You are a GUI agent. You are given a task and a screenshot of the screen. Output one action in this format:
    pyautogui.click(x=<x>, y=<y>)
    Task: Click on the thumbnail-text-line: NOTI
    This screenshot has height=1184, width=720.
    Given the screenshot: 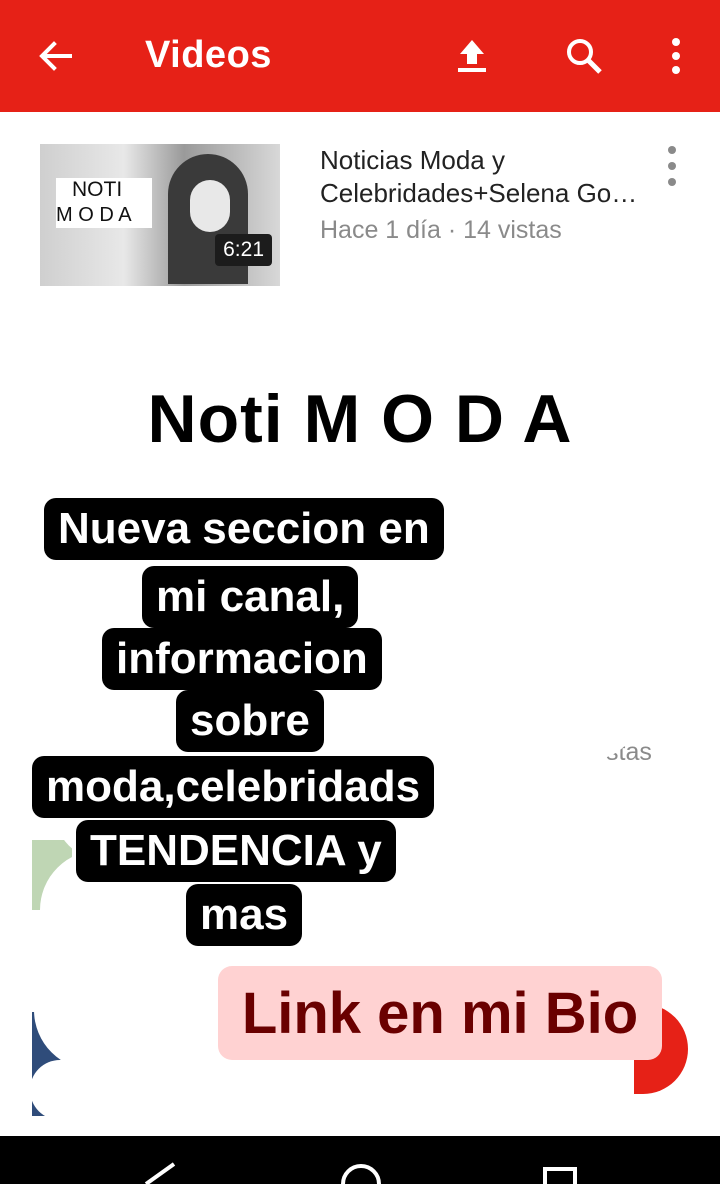 What is the action you would take?
    pyautogui.click(x=97, y=189)
    